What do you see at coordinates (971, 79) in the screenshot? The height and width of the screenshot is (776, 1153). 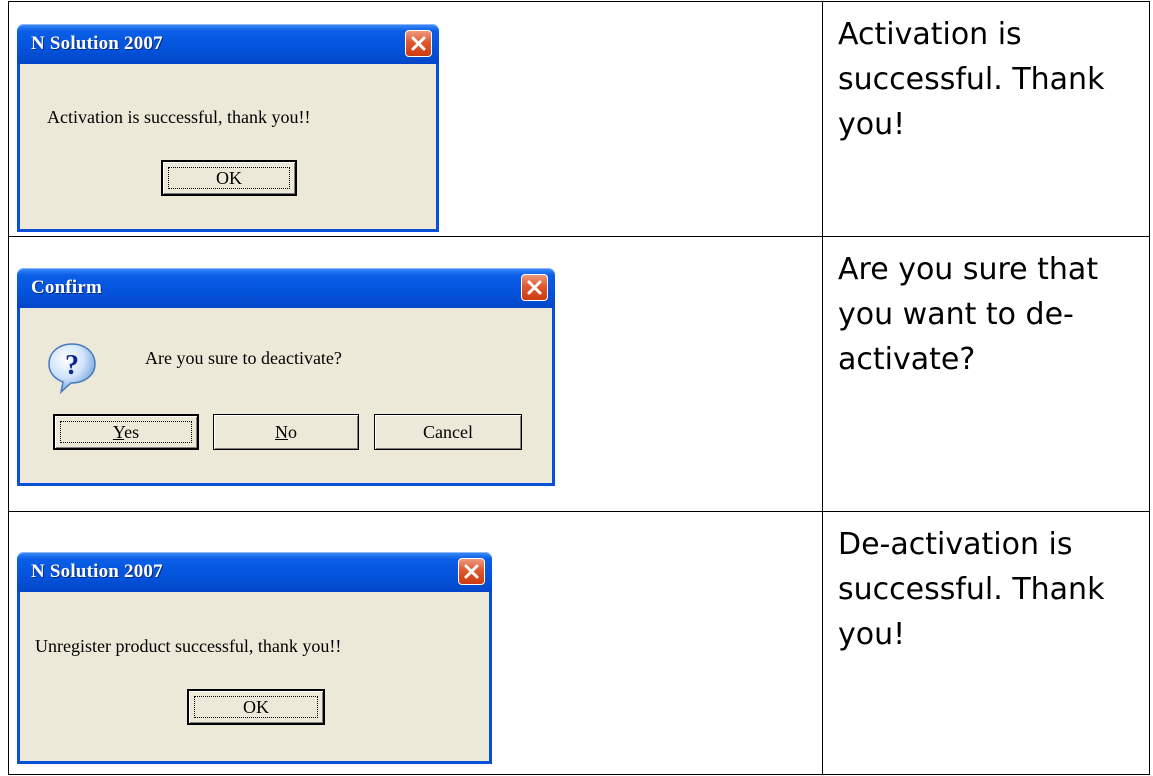 I see `row-description: Activation is successful. Thank you!` at bounding box center [971, 79].